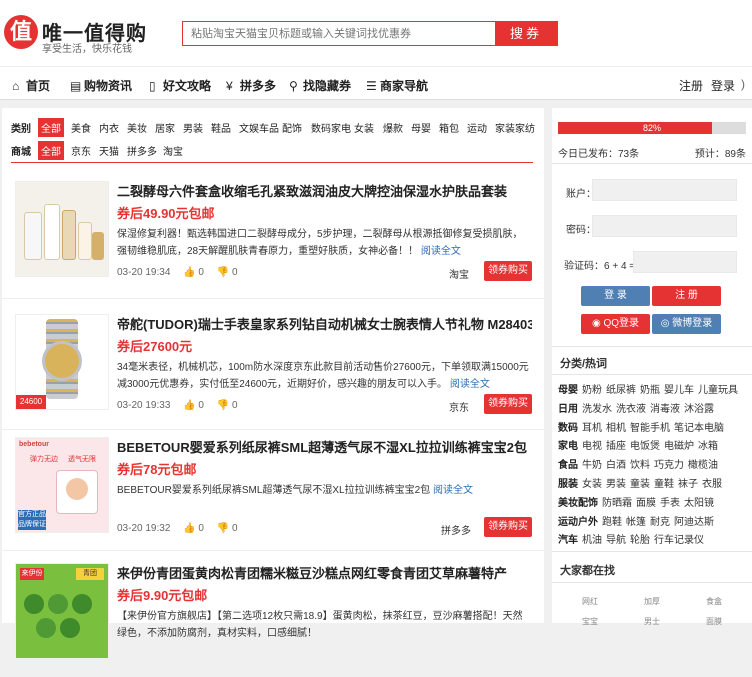 The width and height of the screenshot is (752, 677). I want to click on item-title: 二裂酵母六件套盒收缩毛孔紧致滋润油皮大牌控油保湿水护肤品套装, so click(324, 190).